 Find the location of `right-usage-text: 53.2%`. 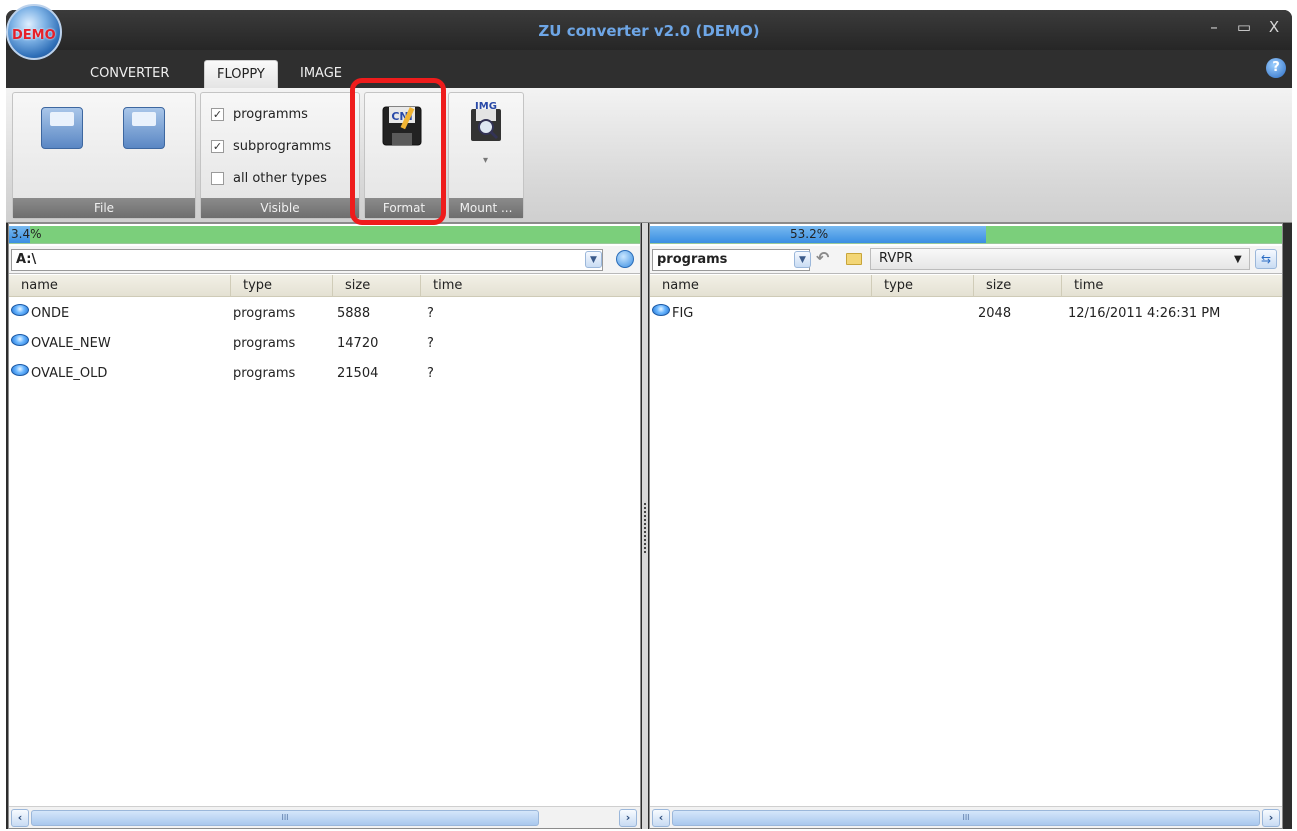

right-usage-text: 53.2% is located at coordinates (809, 234).